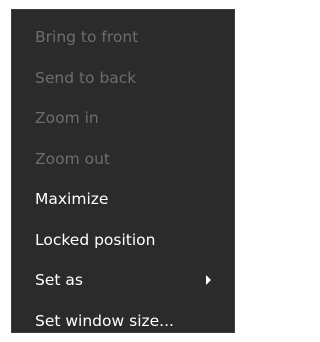  Describe the element at coordinates (123, 280) in the screenshot. I see `menu-item-set-as: Set as` at that location.